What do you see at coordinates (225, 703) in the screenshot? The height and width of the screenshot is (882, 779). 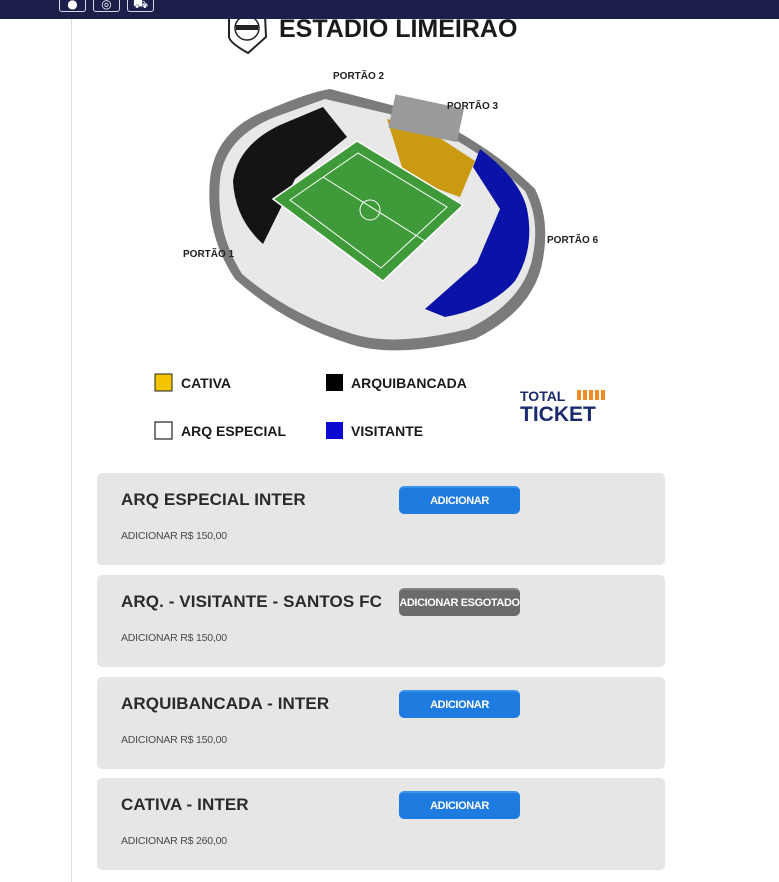 I see `ticket-name: ARQUIBANCADA - INTER` at bounding box center [225, 703].